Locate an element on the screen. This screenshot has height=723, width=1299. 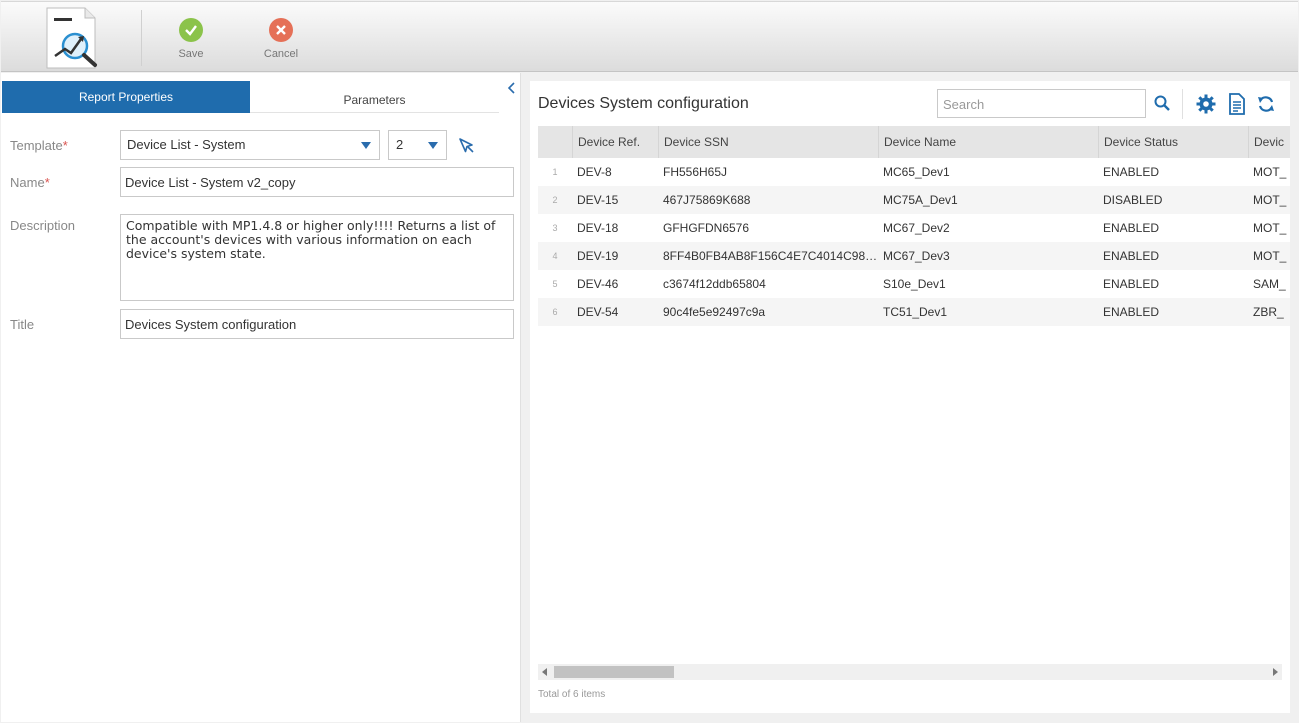
title-field: Devices System configuration is located at coordinates (317, 324).